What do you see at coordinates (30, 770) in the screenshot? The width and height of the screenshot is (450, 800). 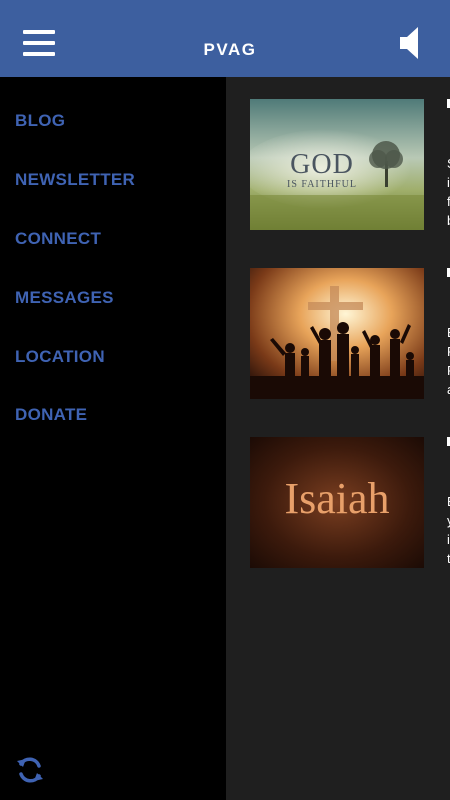 I see `refresh-icon` at bounding box center [30, 770].